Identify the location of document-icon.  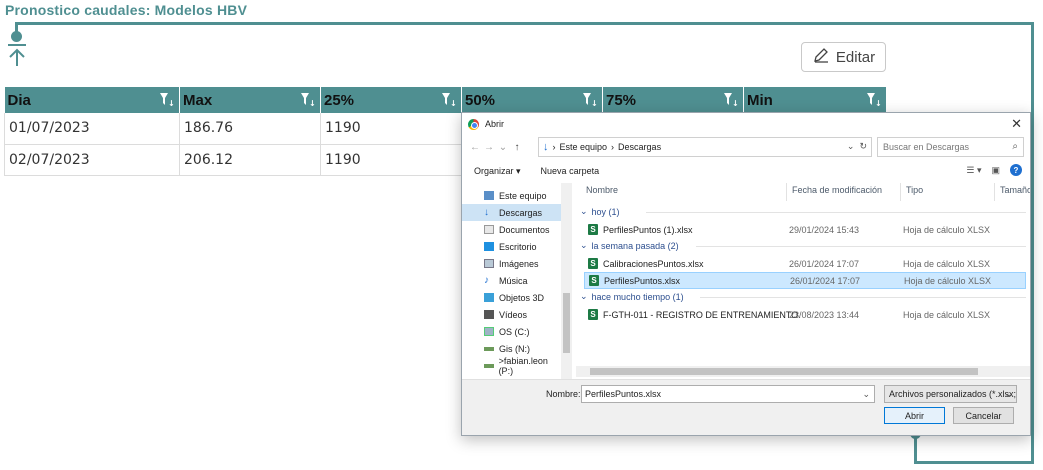
(489, 229).